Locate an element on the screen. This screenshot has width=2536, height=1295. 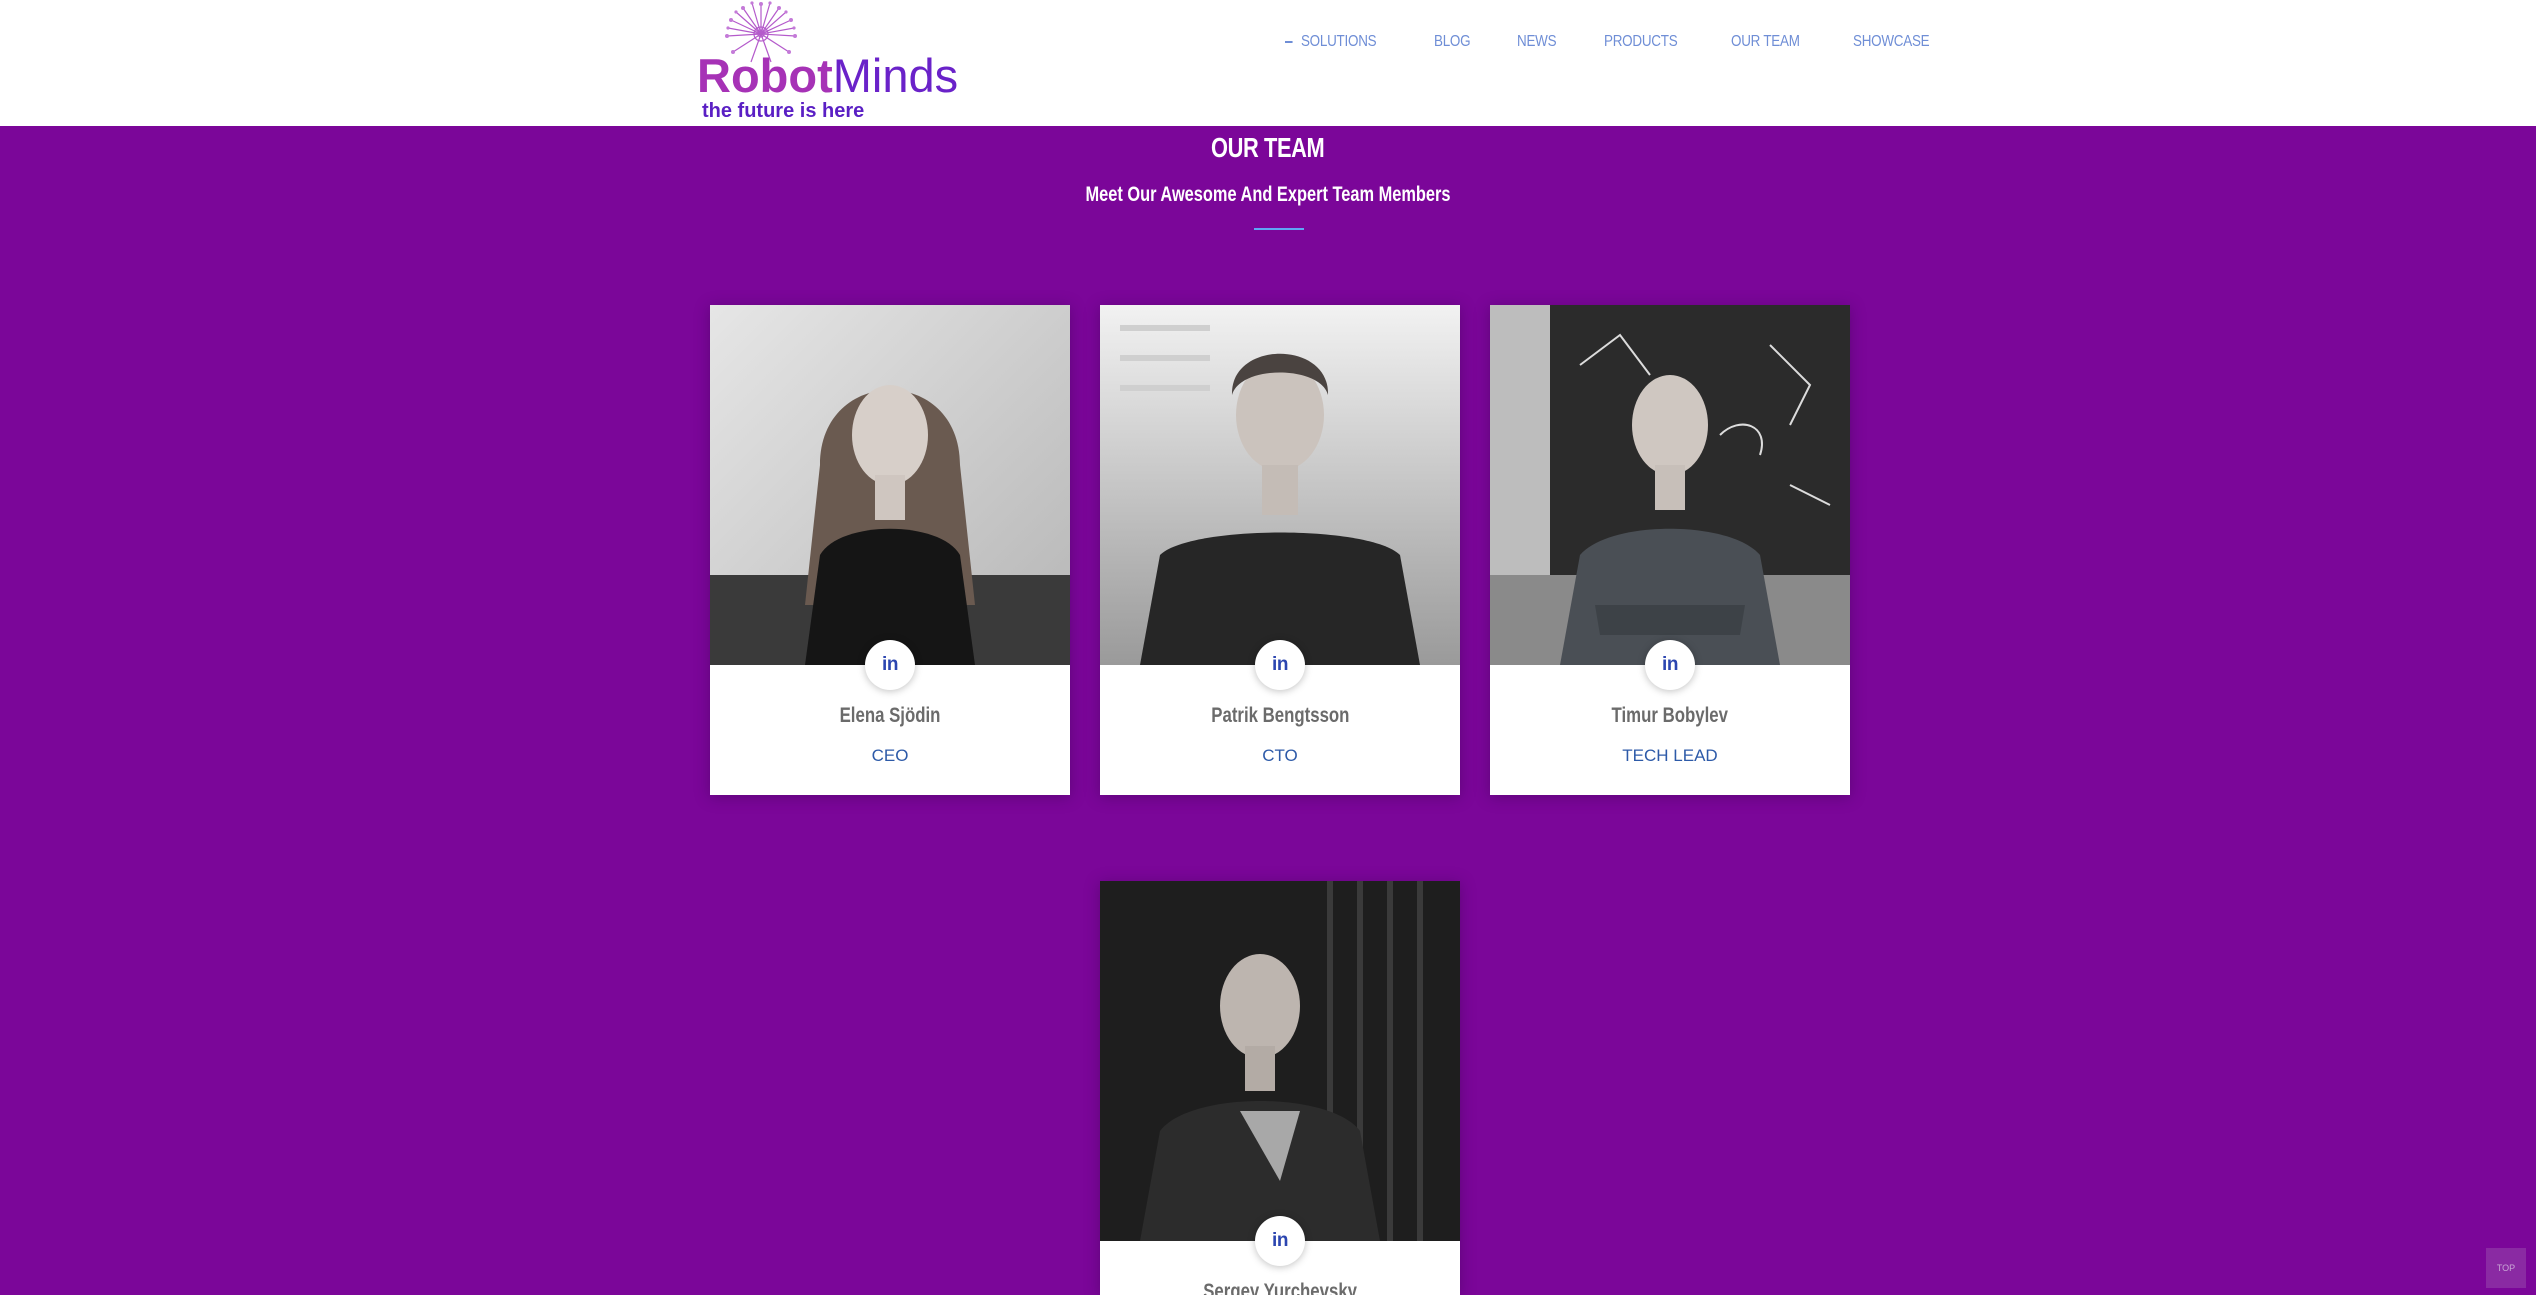
nav-item-label: BLOG is located at coordinates (1452, 41).